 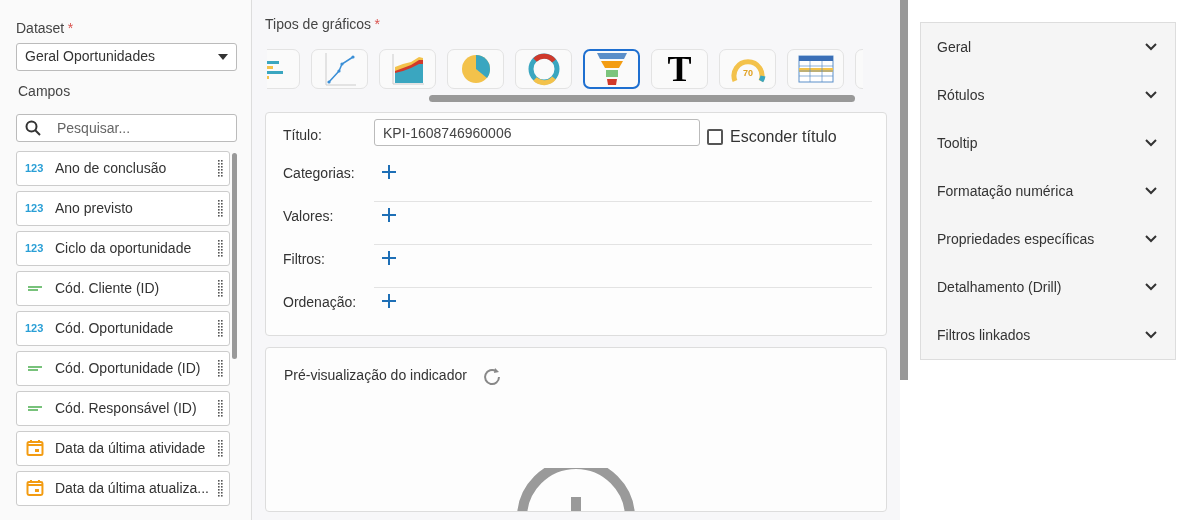 What do you see at coordinates (679, 69) in the screenshot?
I see `chart-type-tile: T` at bounding box center [679, 69].